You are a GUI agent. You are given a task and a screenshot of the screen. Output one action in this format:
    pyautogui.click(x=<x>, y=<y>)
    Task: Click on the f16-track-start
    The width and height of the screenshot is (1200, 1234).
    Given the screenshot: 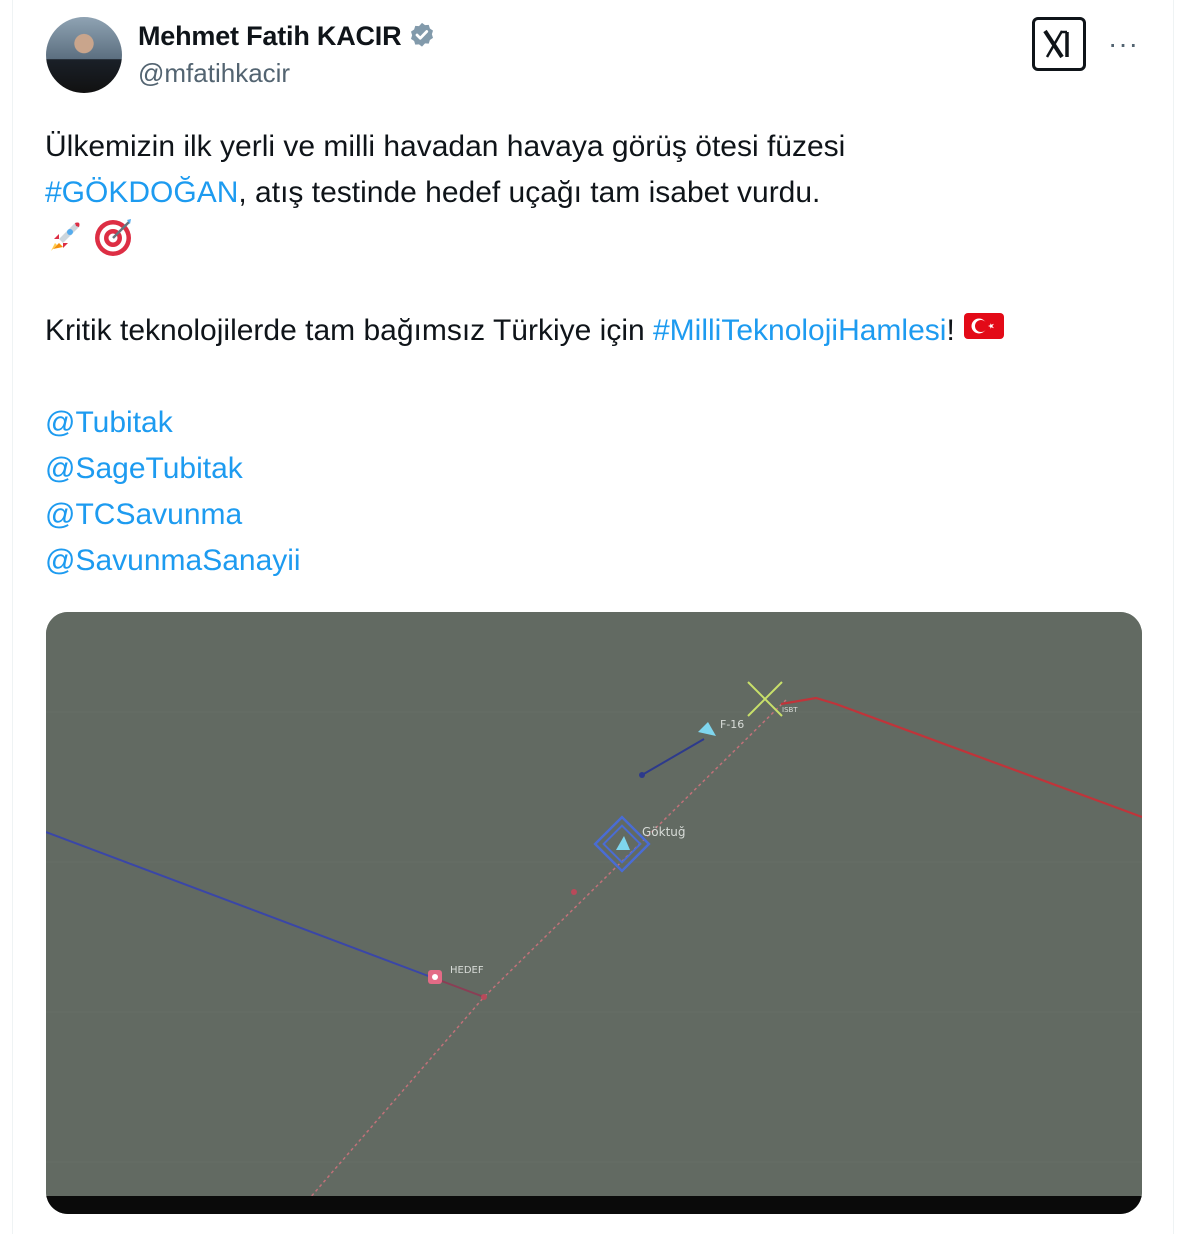 What is the action you would take?
    pyautogui.click(x=642, y=775)
    